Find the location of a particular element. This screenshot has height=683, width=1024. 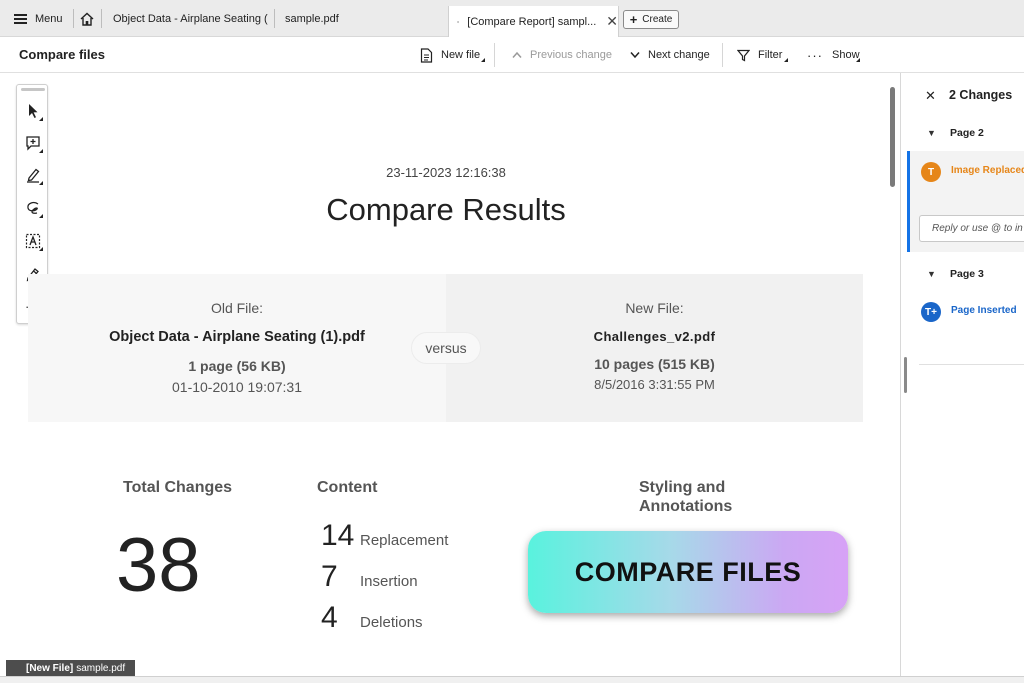

filter-label: Filter is located at coordinates (770, 55).